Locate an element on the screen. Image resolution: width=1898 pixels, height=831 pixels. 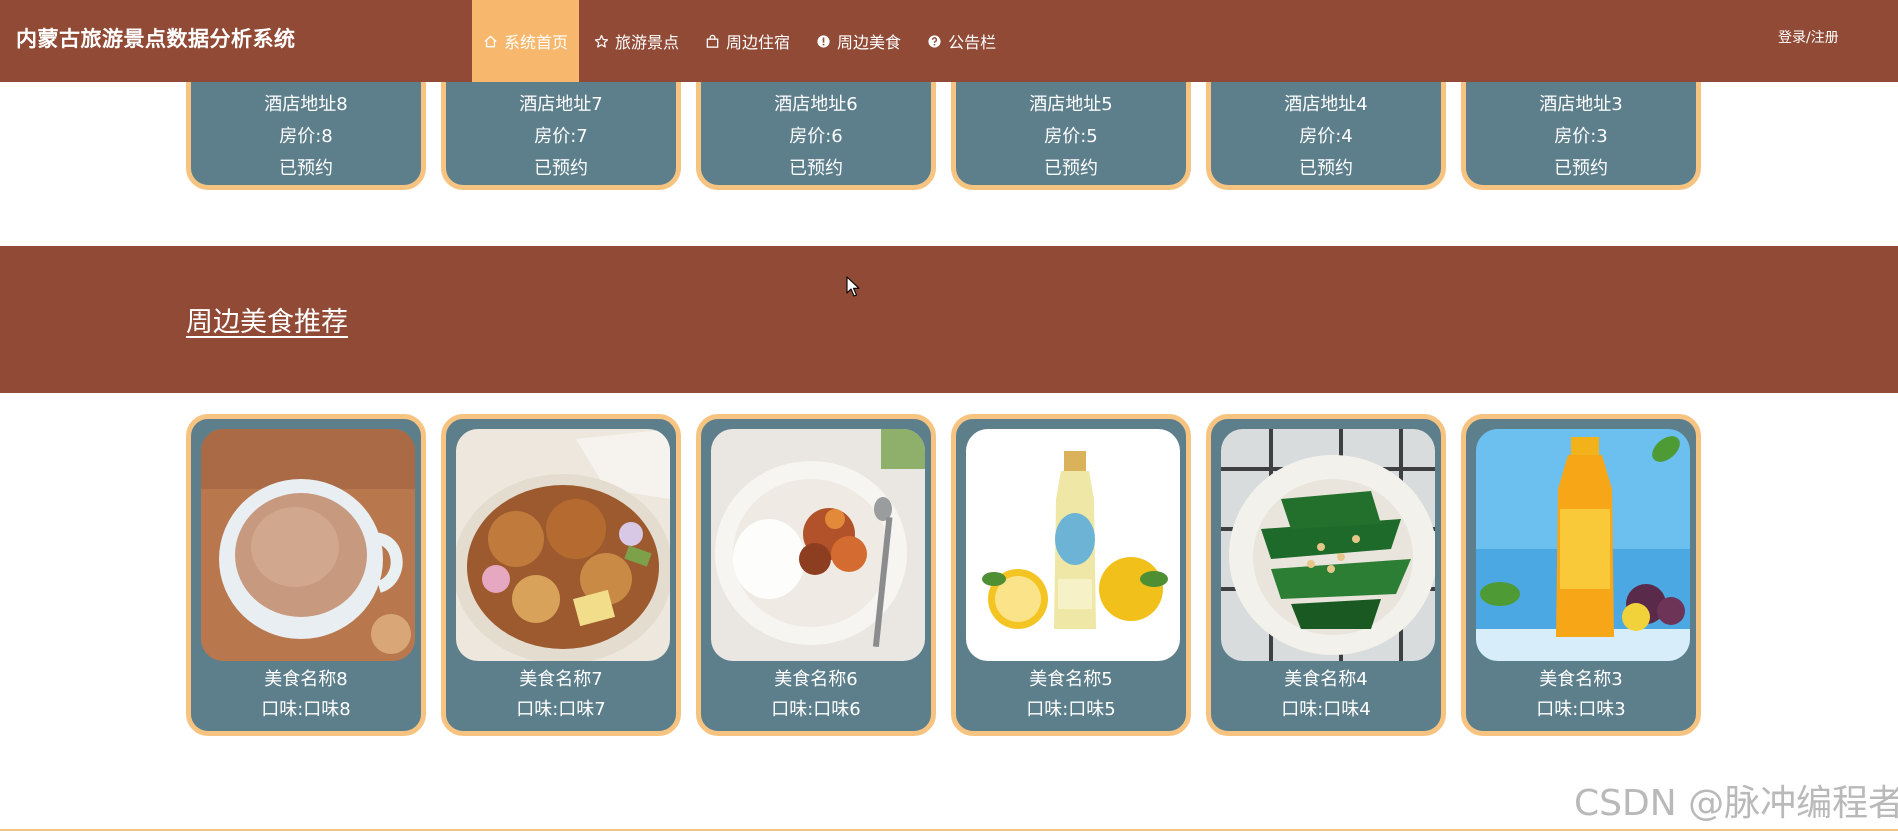
nav-lodging: 周边住宿 is located at coordinates (747, 41).